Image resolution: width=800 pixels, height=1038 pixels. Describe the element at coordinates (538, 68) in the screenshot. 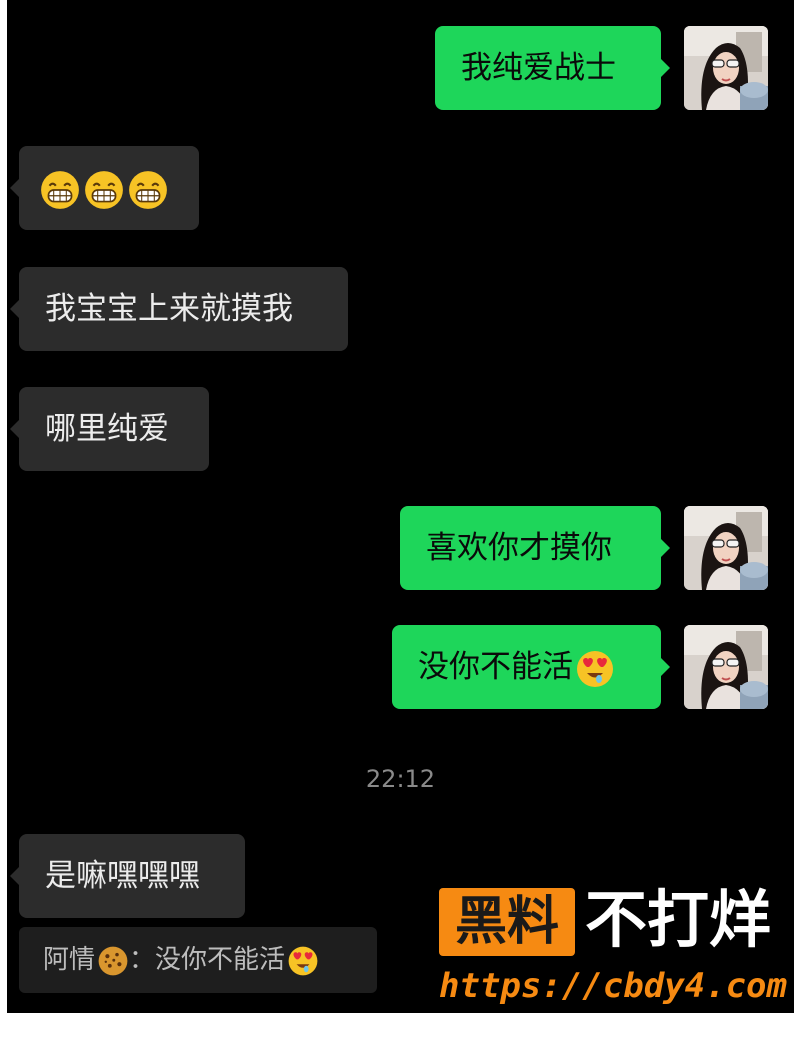

I see `message-text: 我纯爱战士` at that location.